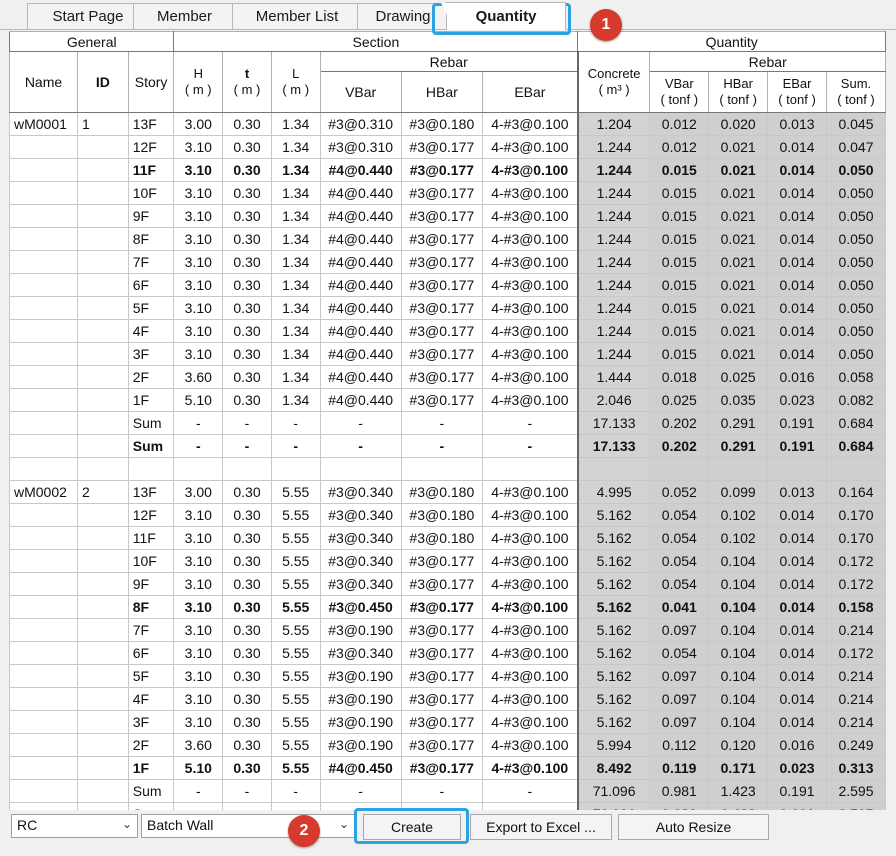 This screenshot has height=856, width=896. Describe the element at coordinates (855, 607) in the screenshot. I see `cell-q-sum: 0.158` at that location.